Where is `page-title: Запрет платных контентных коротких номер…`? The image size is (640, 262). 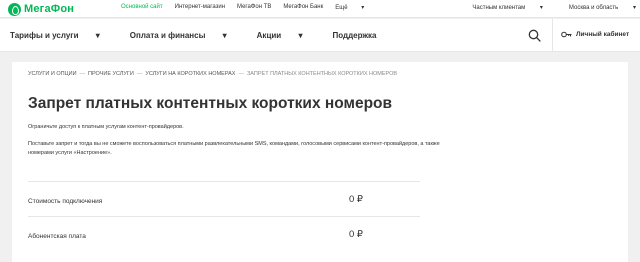
page-title: Запрет платных контентных коротких номер… is located at coordinates (210, 103).